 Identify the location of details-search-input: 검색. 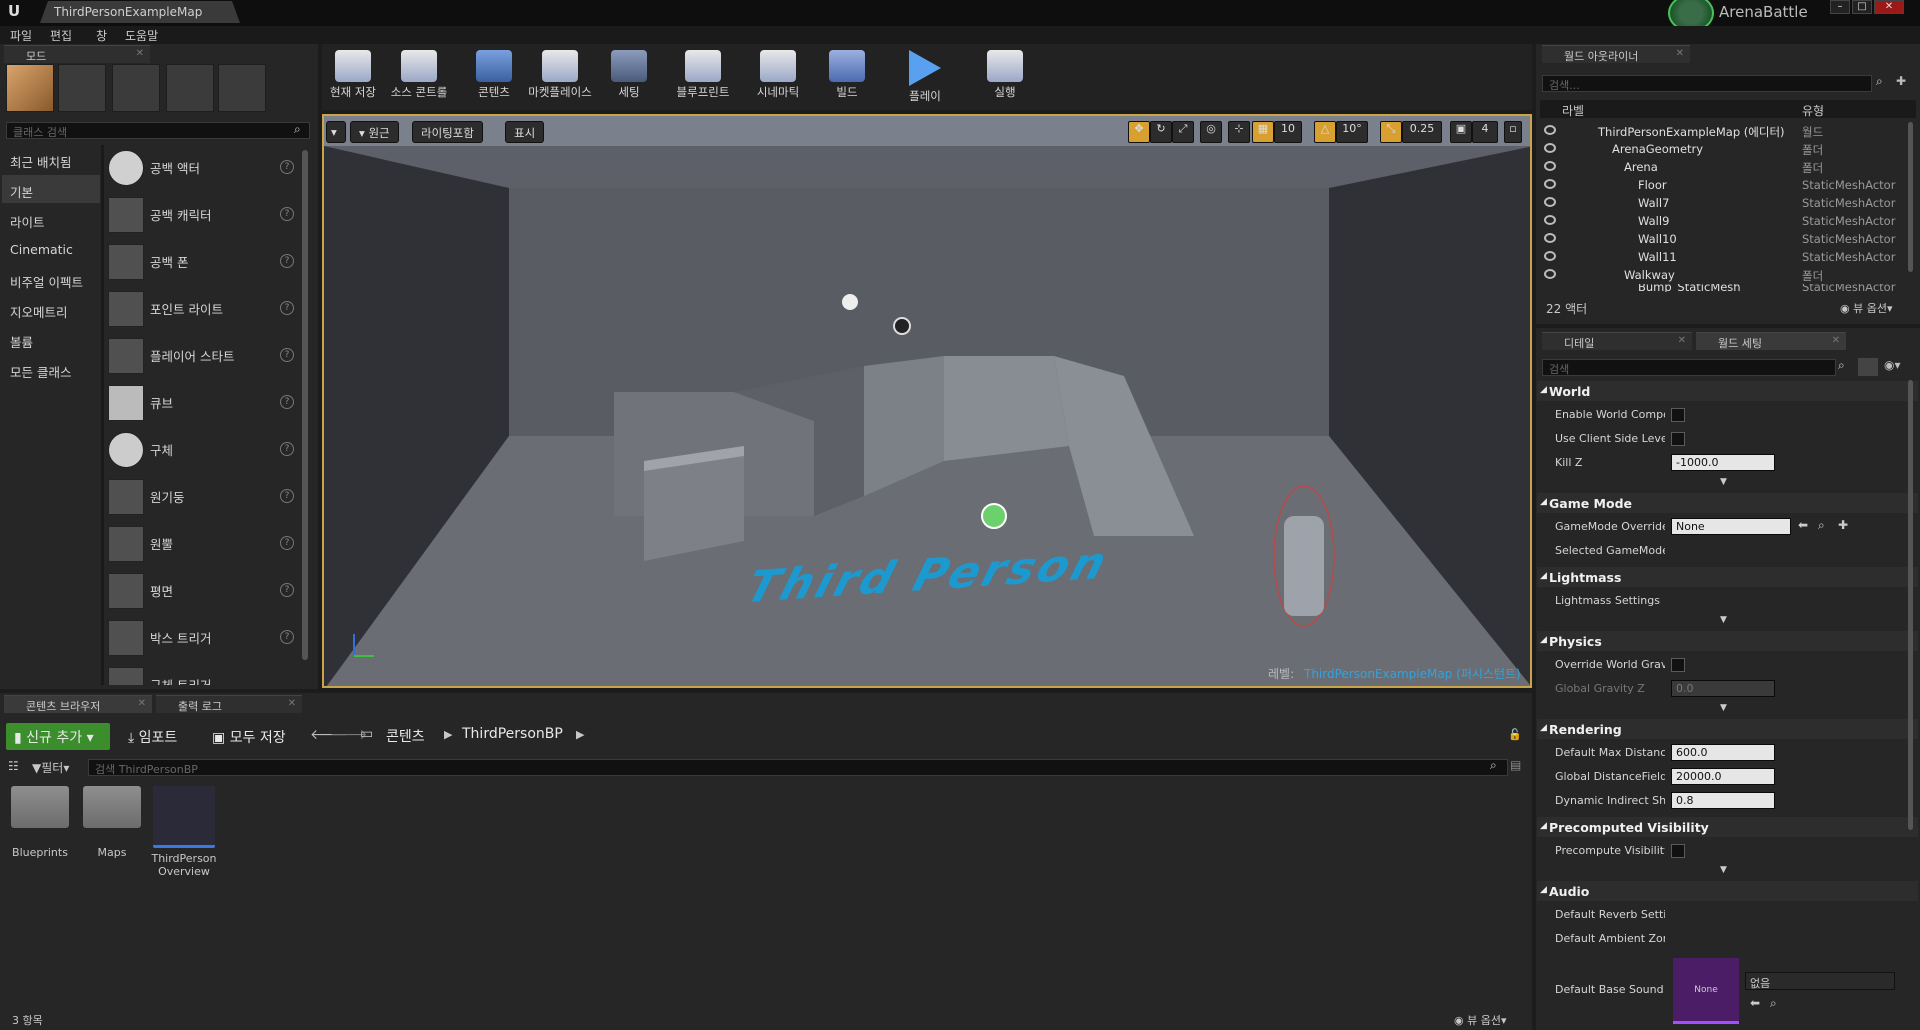
(1689, 367).